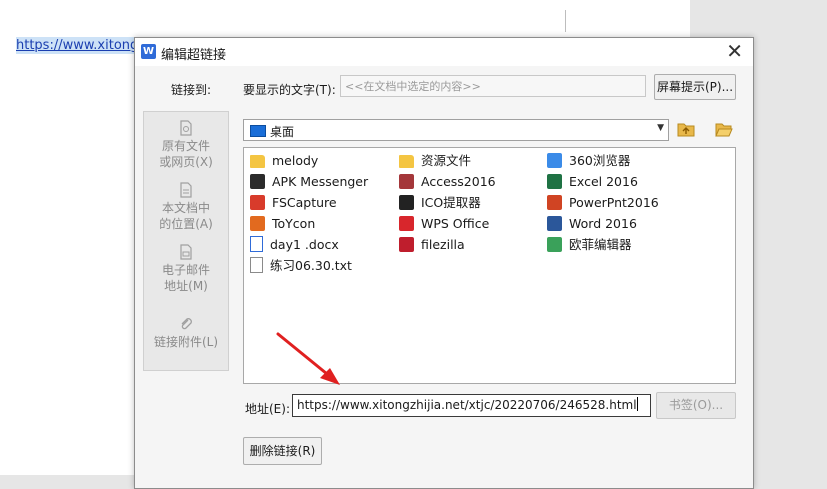 This screenshot has height=489, width=827. What do you see at coordinates (446, 160) in the screenshot?
I see `file-name: 资源文件` at bounding box center [446, 160].